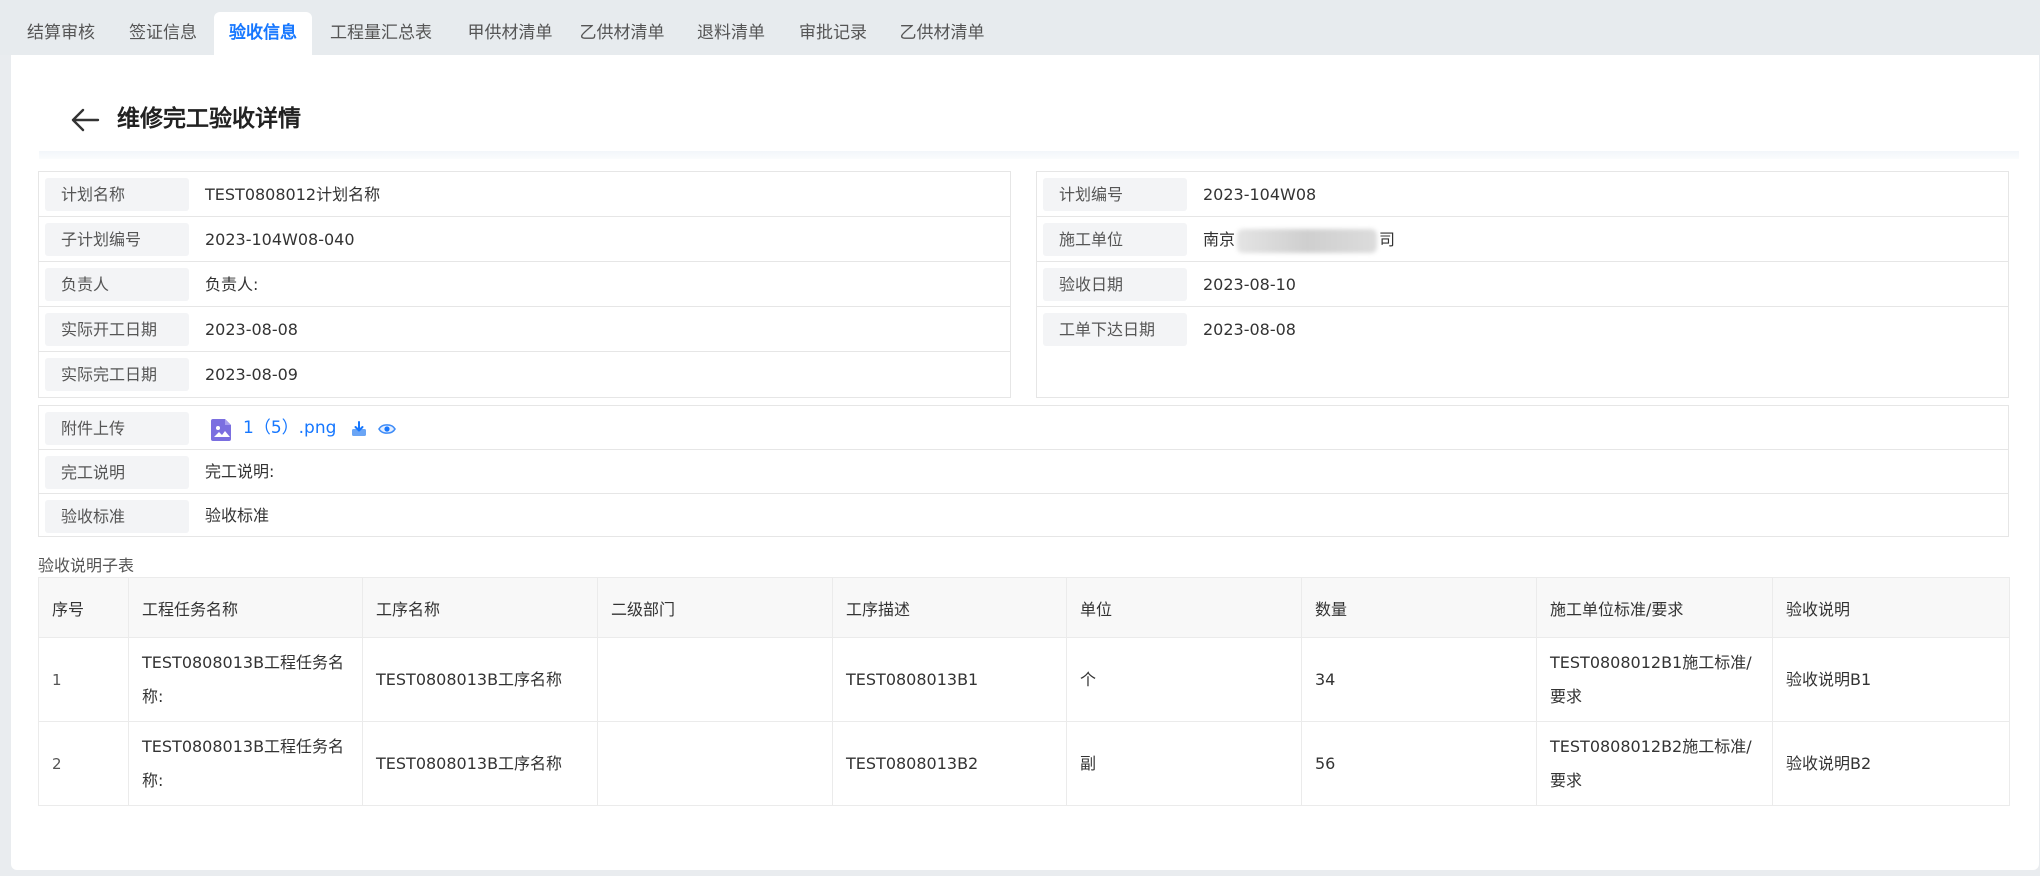  Describe the element at coordinates (1219, 239) in the screenshot. I see `construction-unit-prefix: 南京` at that location.